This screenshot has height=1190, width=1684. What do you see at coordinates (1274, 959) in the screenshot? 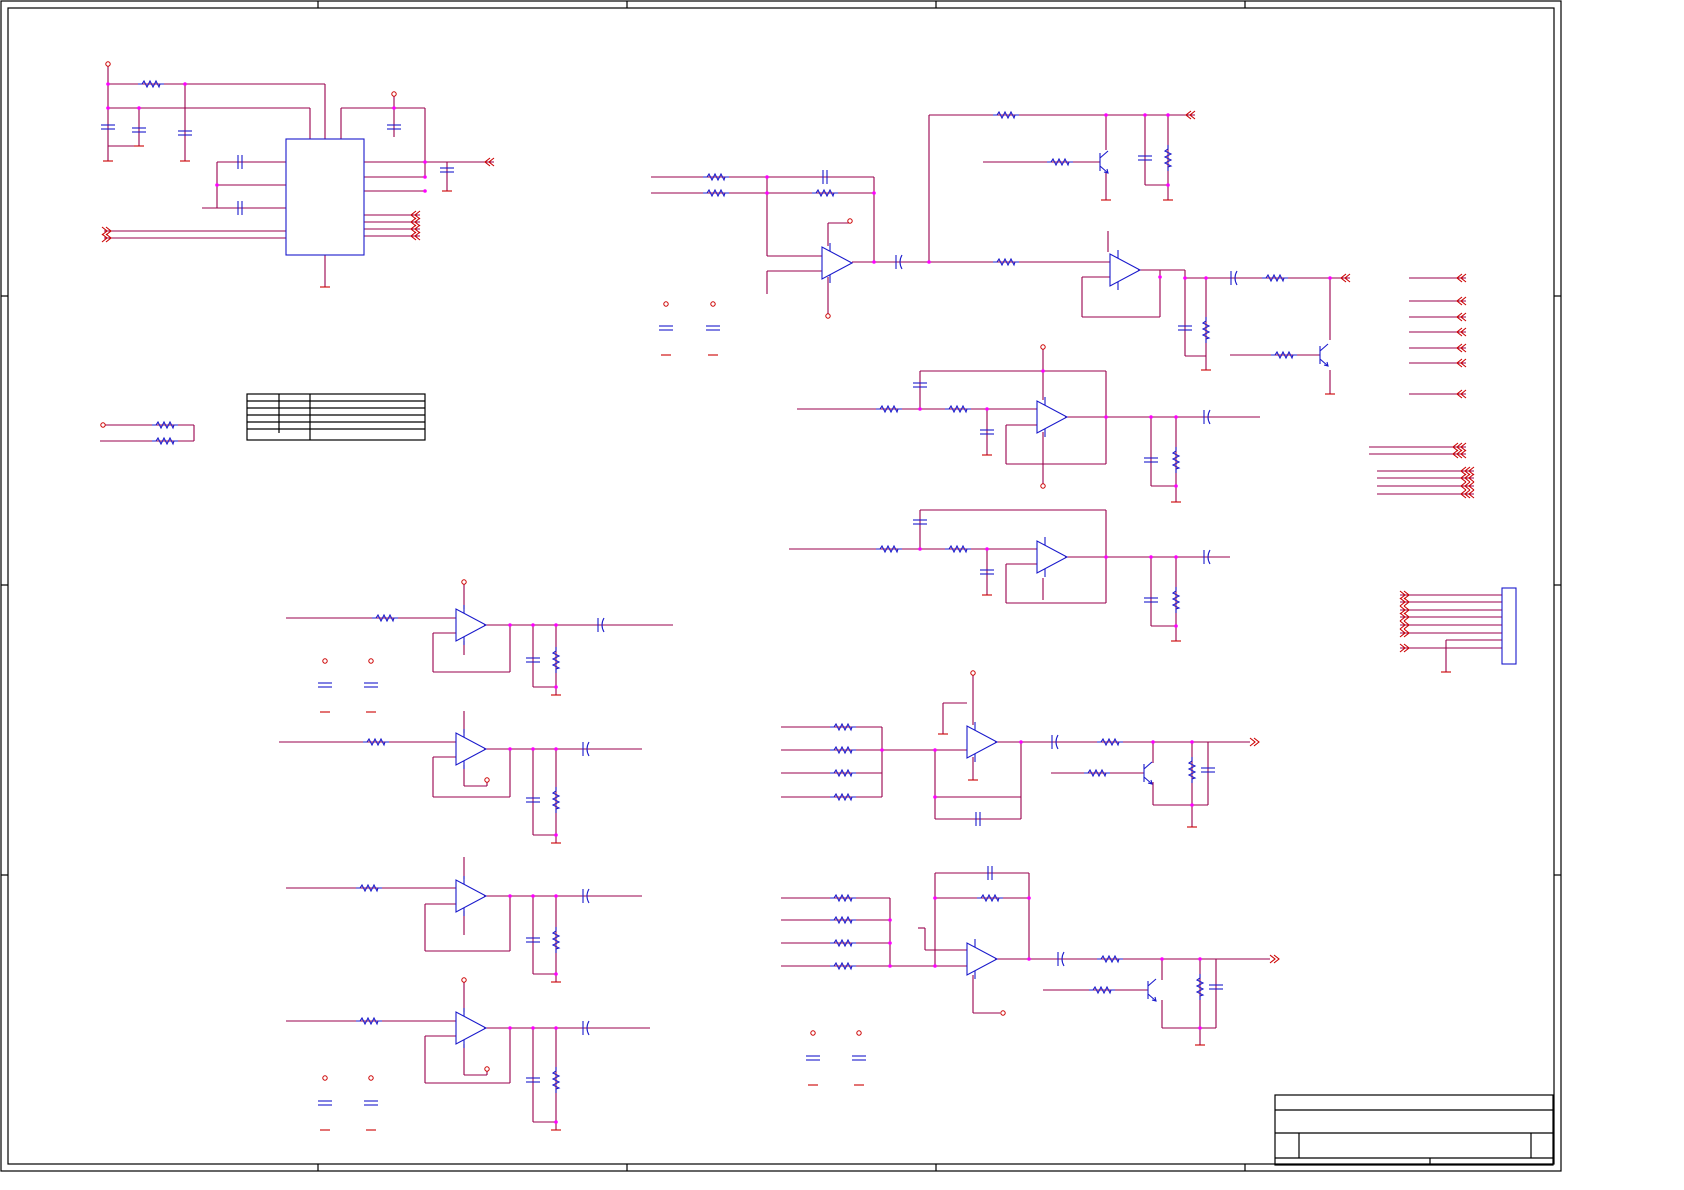
I see `port-arrow-icon` at bounding box center [1274, 959].